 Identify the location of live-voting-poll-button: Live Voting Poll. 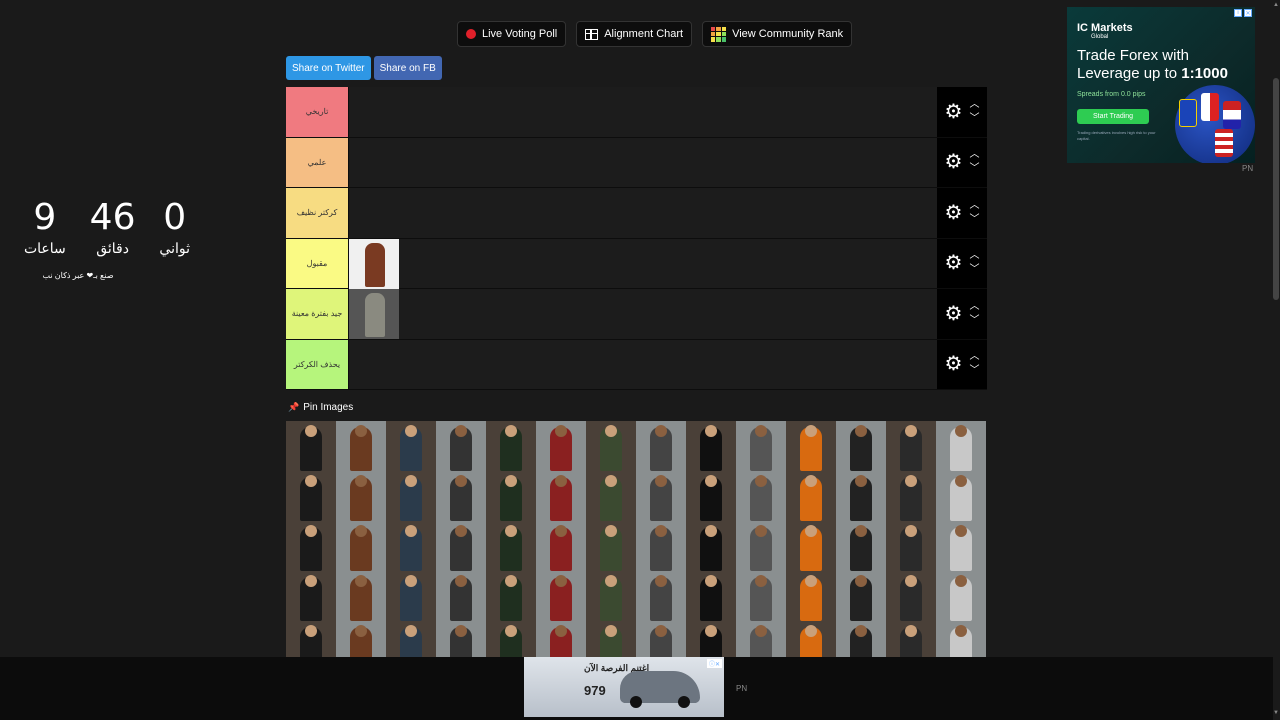
(512, 34).